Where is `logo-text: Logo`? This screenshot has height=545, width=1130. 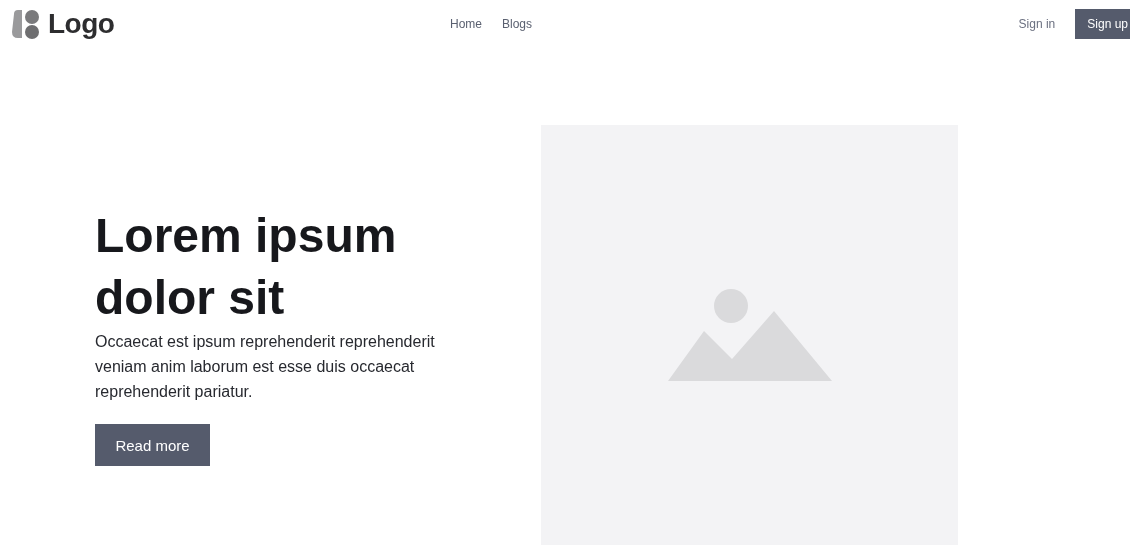 logo-text: Logo is located at coordinates (81, 24).